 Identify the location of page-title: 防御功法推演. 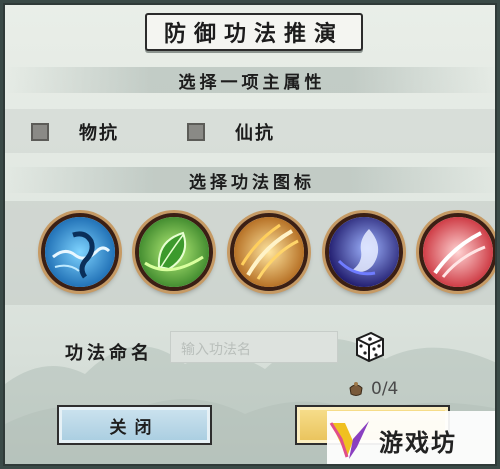
(253, 34).